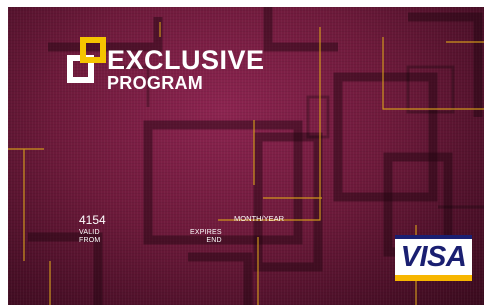 This screenshot has width=486, height=307. I want to click on interlocked-squares-logo-icon, so click(86, 60).